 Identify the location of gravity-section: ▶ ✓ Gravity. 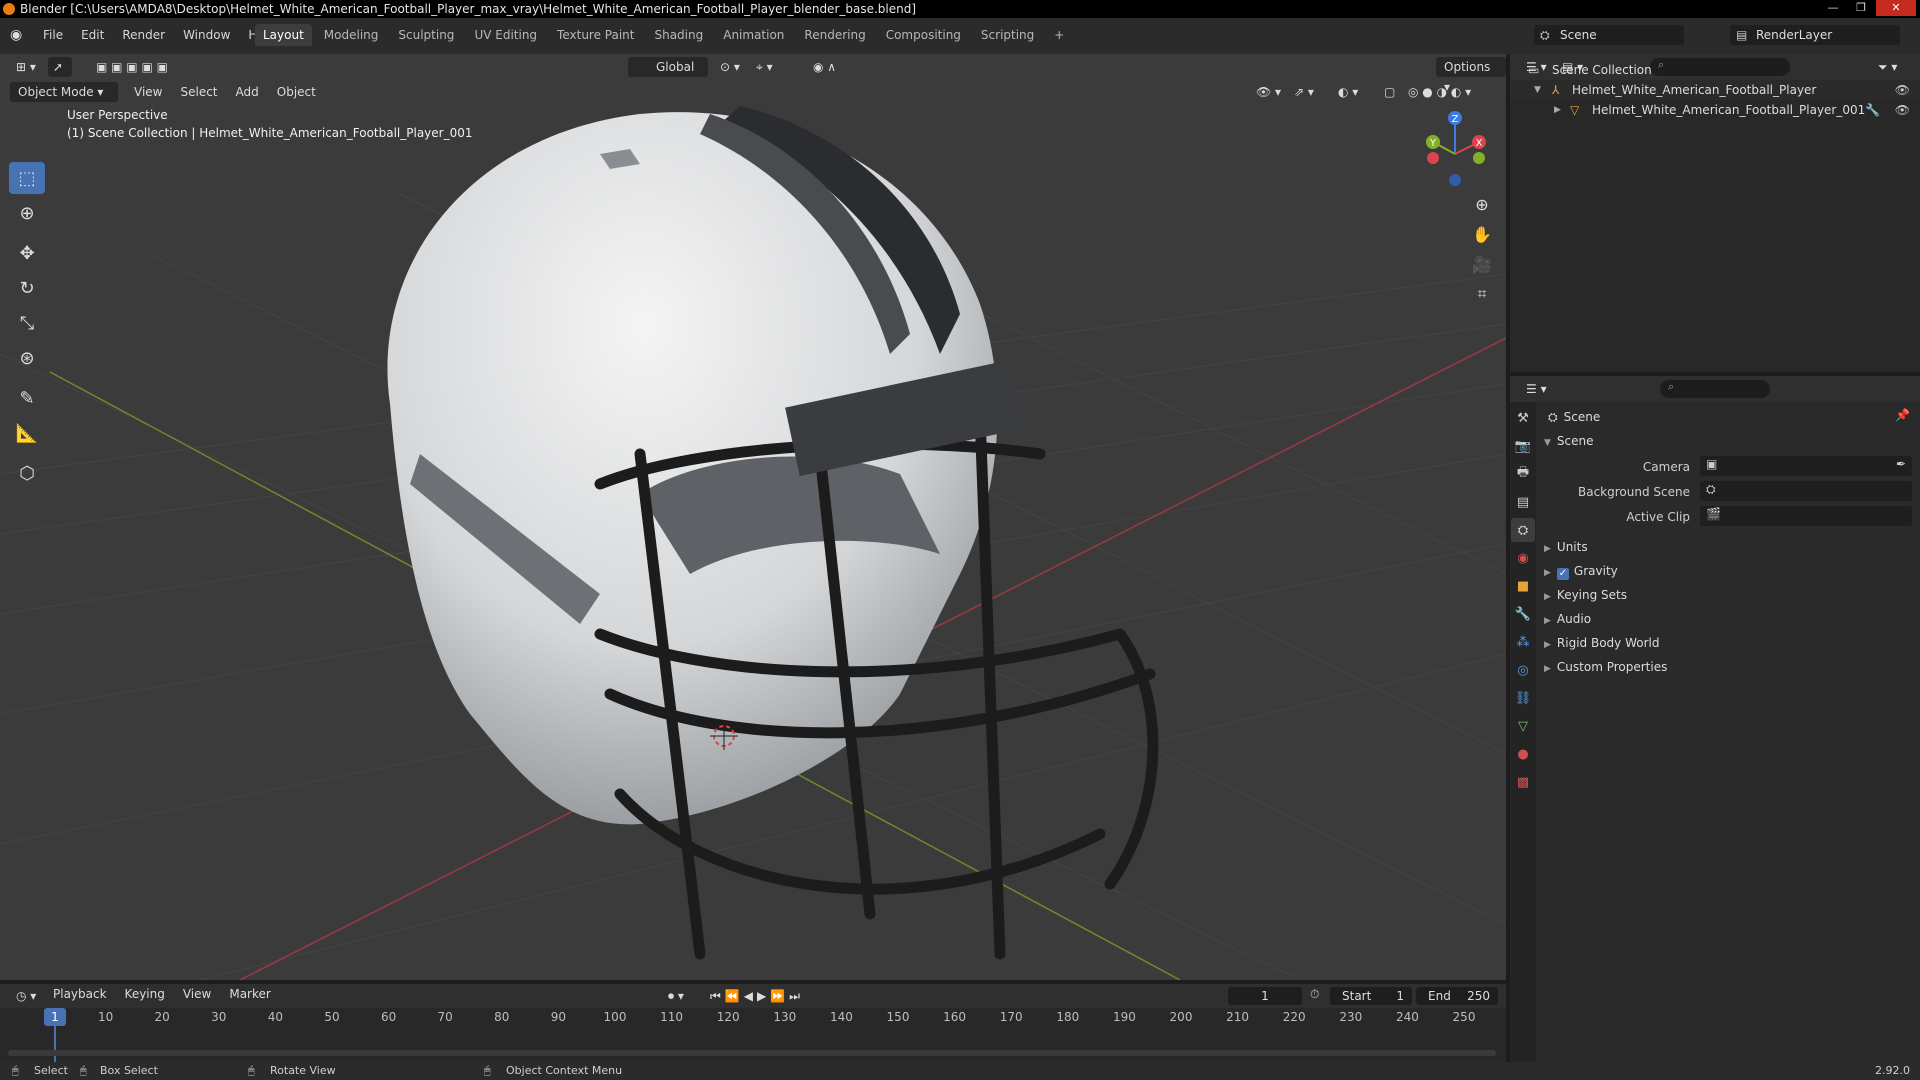
(1581, 571).